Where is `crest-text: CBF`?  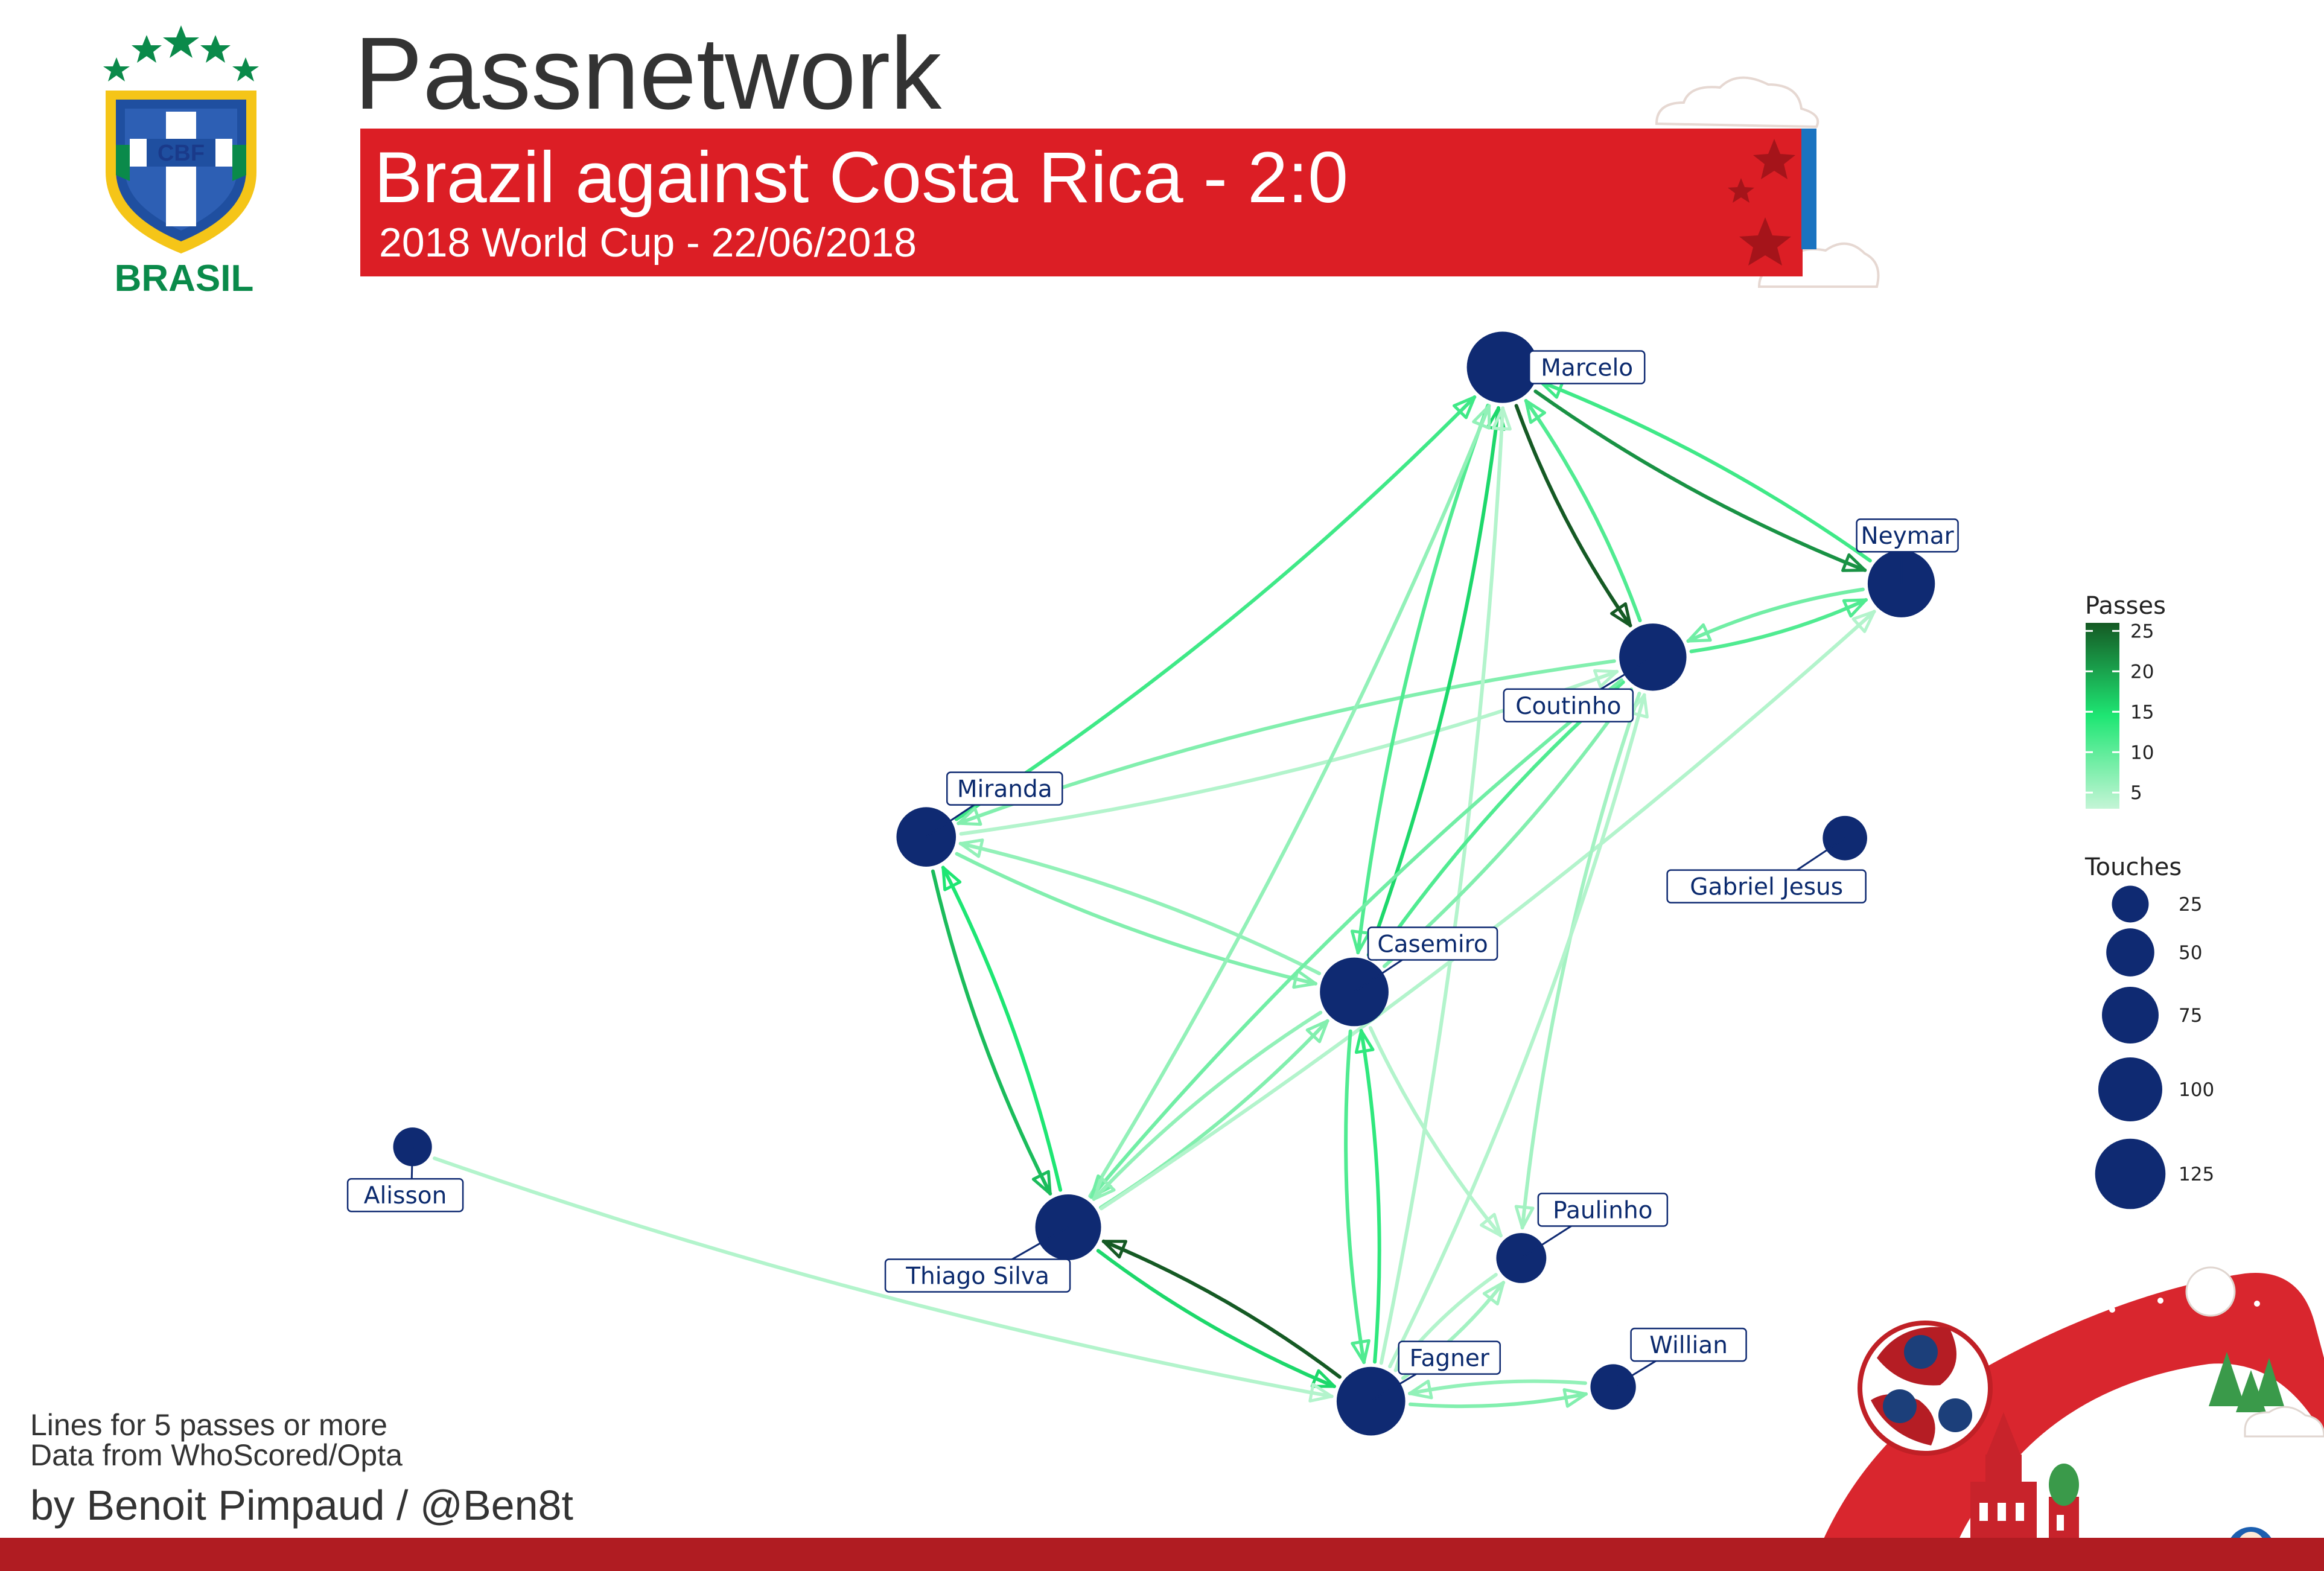
crest-text: CBF is located at coordinates (182, 153).